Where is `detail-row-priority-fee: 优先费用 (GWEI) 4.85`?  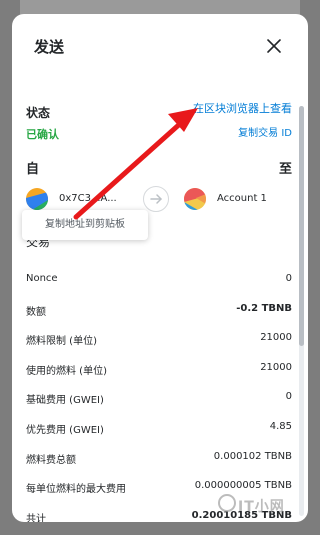
detail-row-priority-fee: 优先费用 (GWEI) 4.85 is located at coordinates (159, 427).